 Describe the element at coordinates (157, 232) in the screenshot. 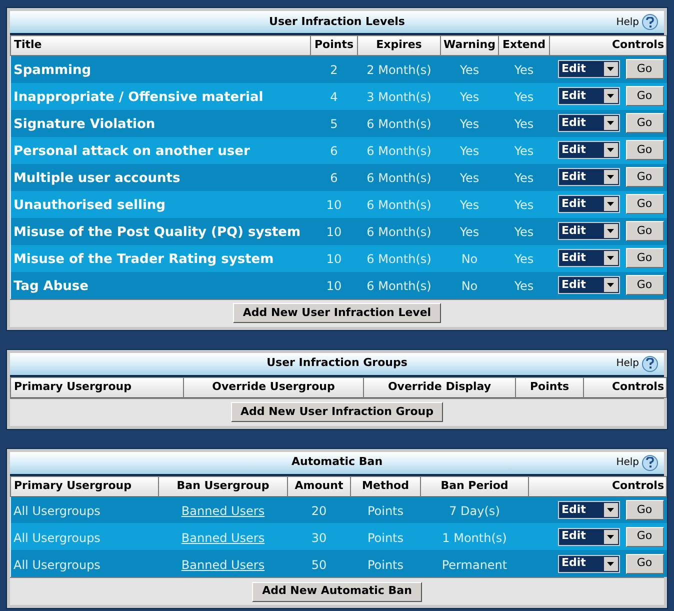

I see `infraction-title: Misuse of the Post Quality (PQ) system` at that location.